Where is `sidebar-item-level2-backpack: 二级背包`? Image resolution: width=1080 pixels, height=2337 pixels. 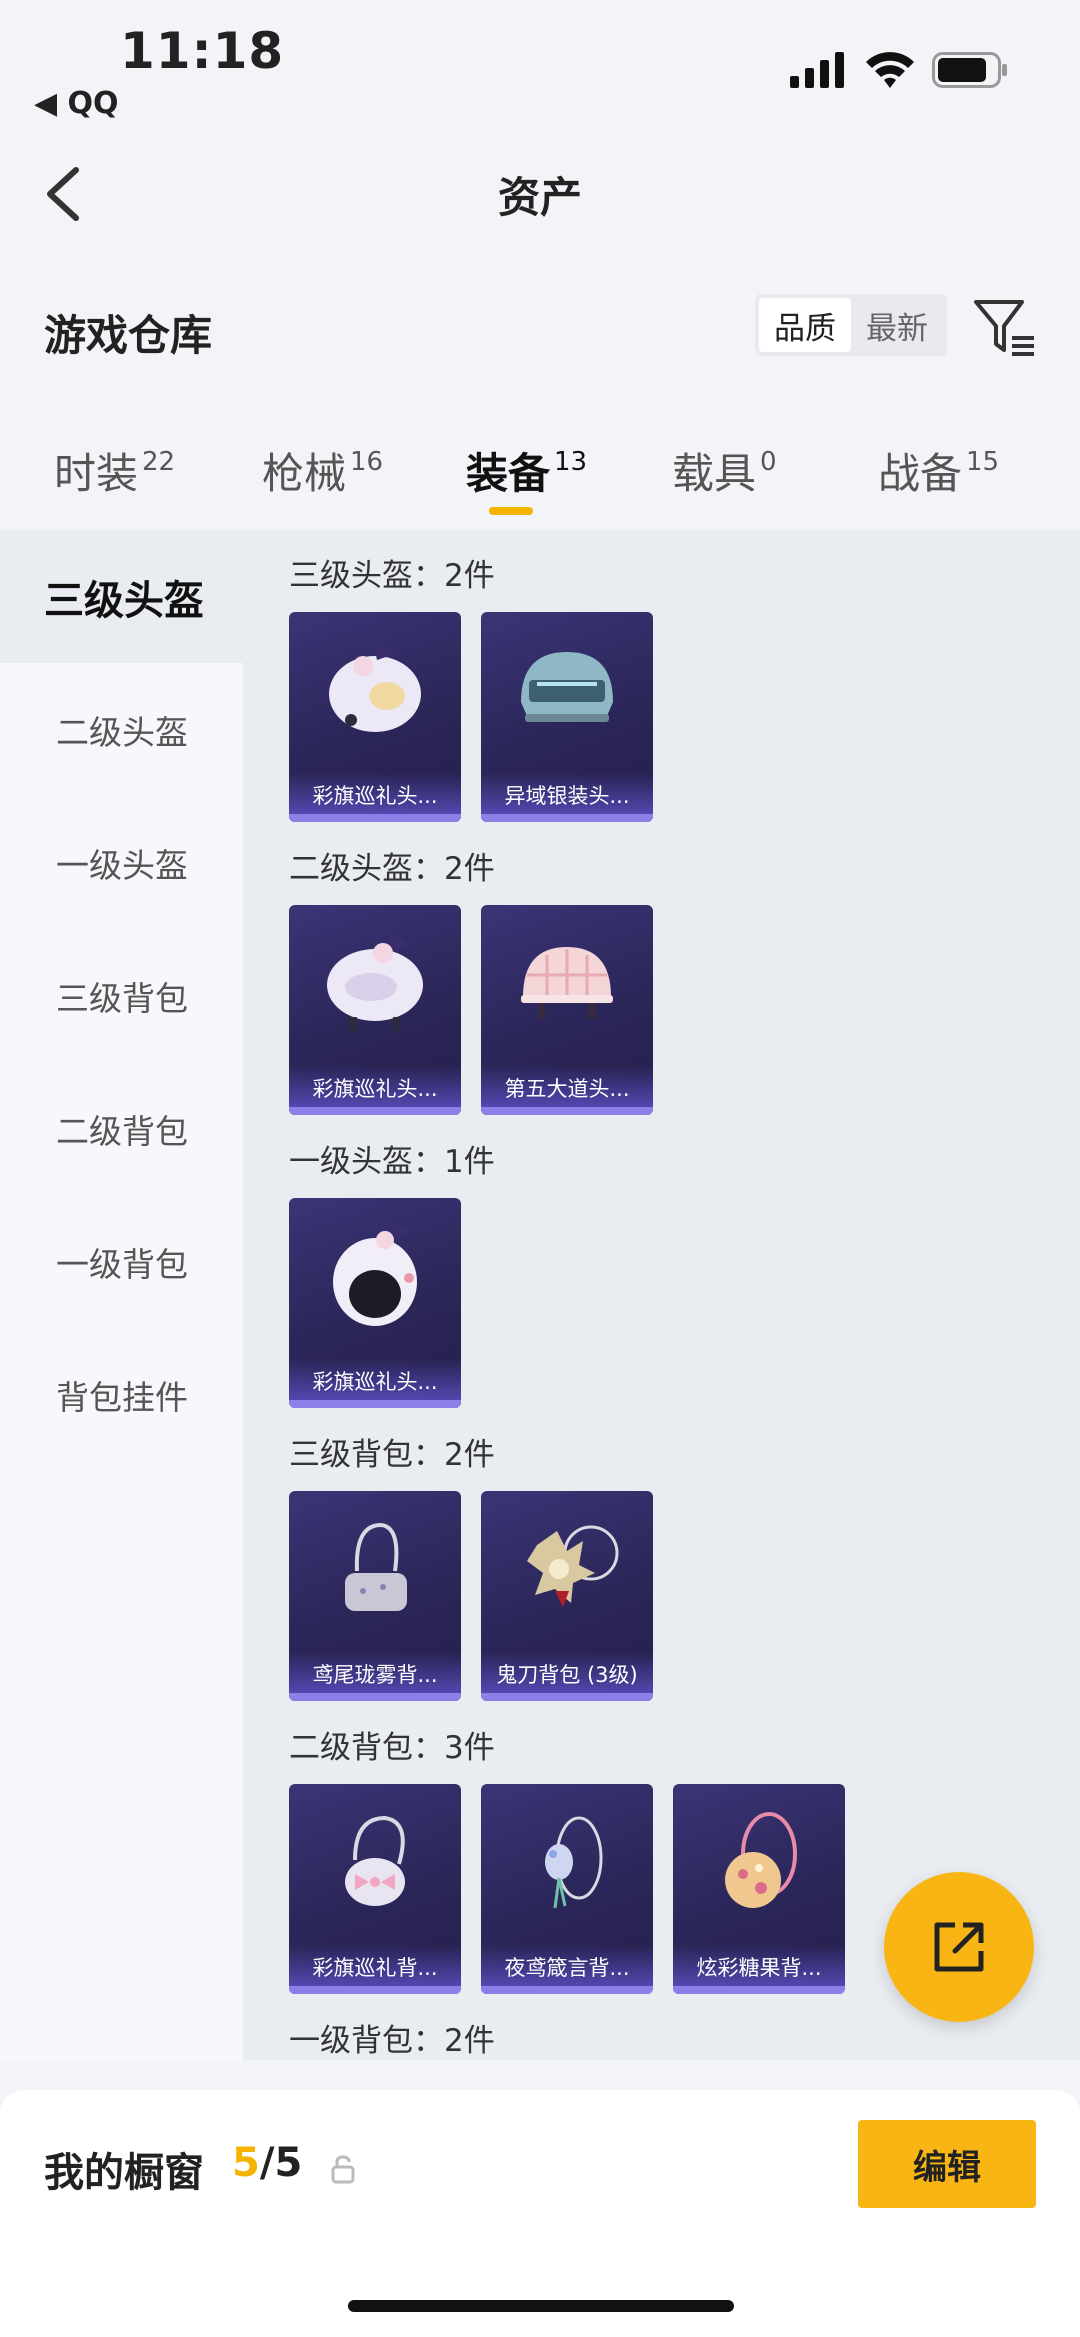
sidebar-item-level2-backpack: 二级背包 is located at coordinates (121, 1128).